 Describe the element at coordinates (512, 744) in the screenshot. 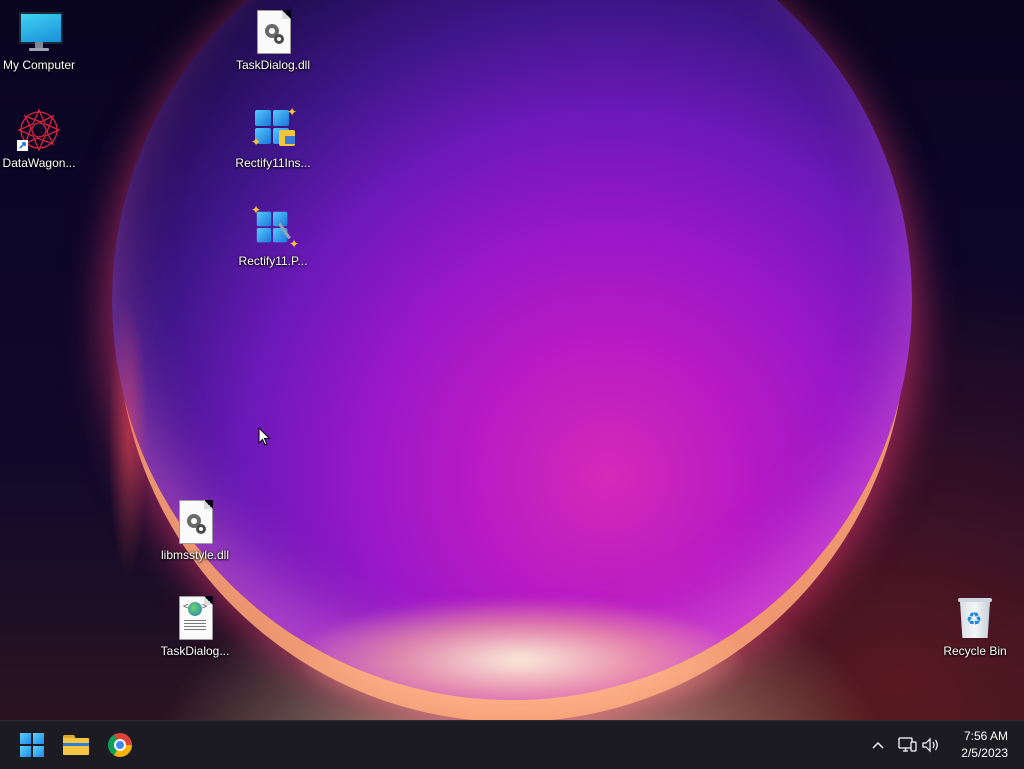

I see `taskbar: 7:56 AM 2/5/2023` at that location.